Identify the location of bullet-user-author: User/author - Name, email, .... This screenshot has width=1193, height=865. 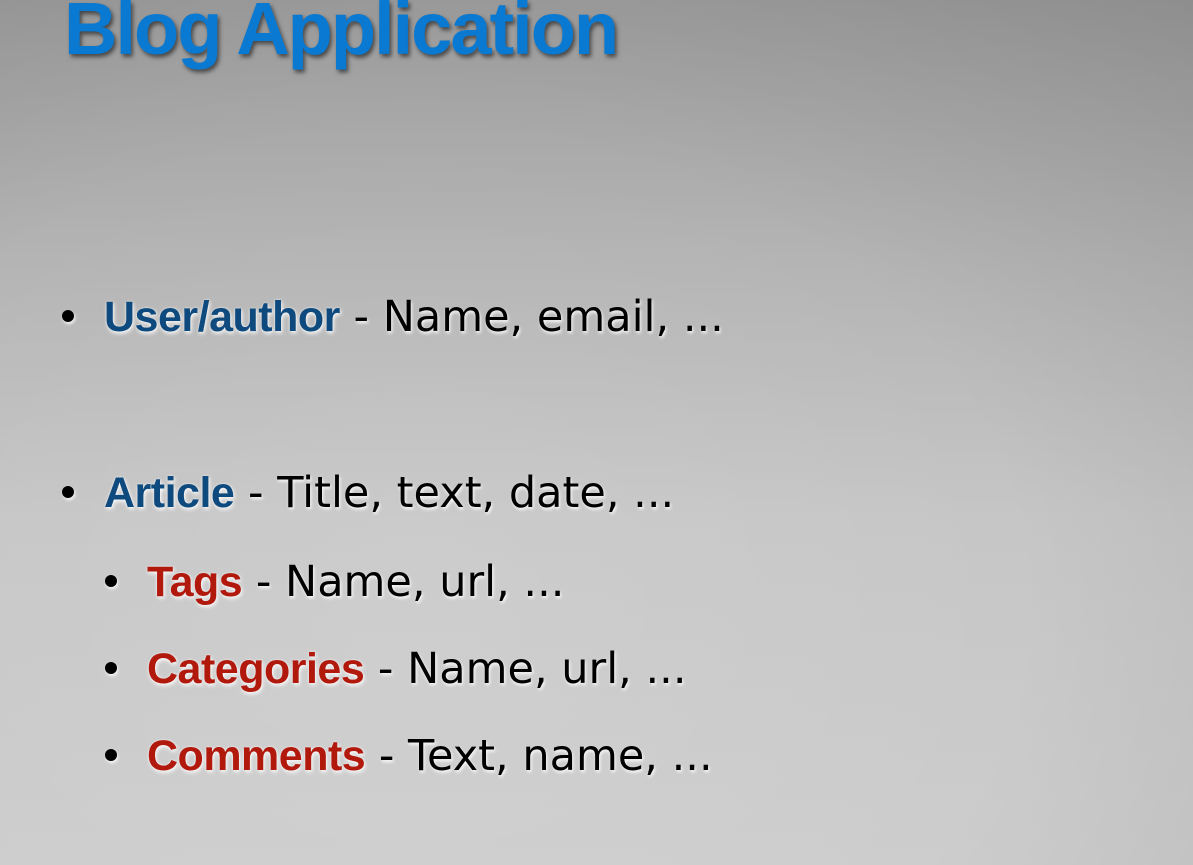
(393, 317).